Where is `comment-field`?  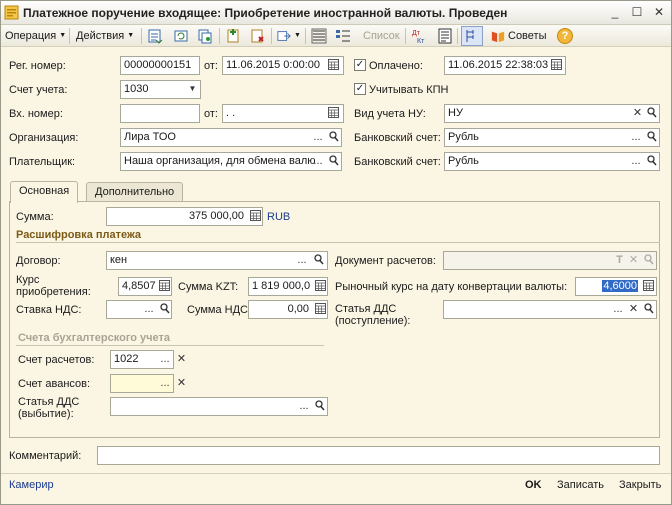 comment-field is located at coordinates (378, 455).